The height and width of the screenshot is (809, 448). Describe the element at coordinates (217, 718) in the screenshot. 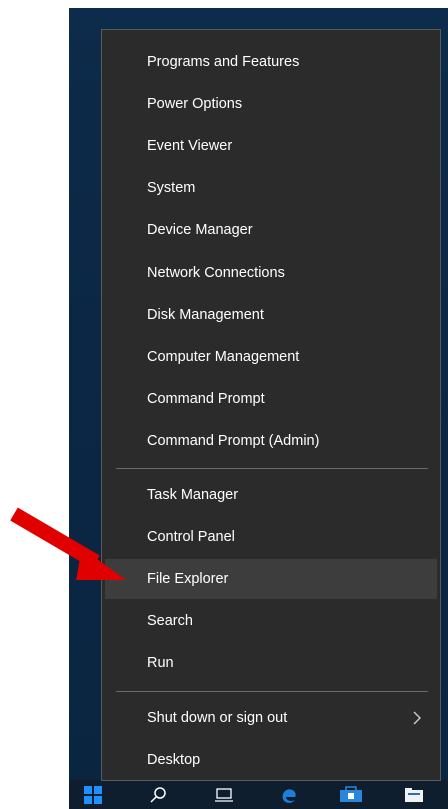

I see `menu-item-label: Shut down or sign out` at that location.